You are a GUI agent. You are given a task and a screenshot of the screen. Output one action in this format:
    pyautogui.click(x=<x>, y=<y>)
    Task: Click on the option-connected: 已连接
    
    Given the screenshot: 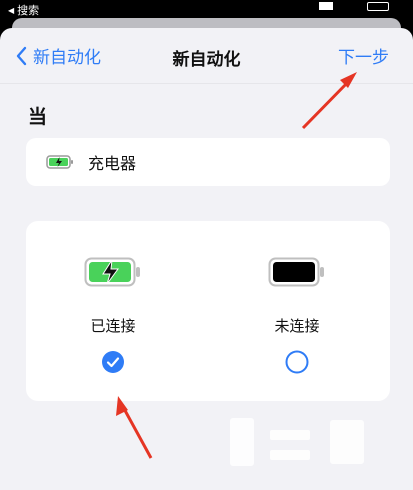 What is the action you would take?
    pyautogui.click(x=113, y=322)
    